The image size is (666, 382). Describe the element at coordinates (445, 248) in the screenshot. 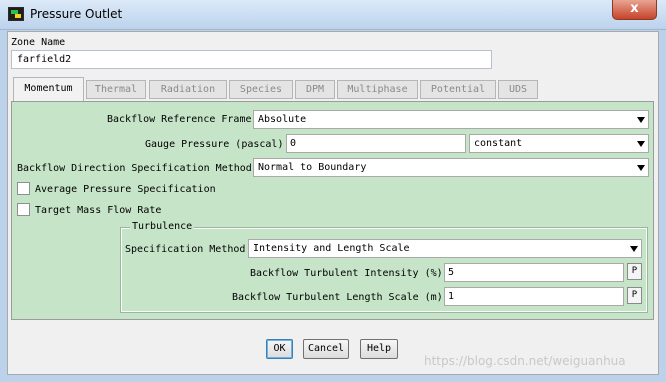

I see `specification-method-select: Intensity and Length Scale` at that location.